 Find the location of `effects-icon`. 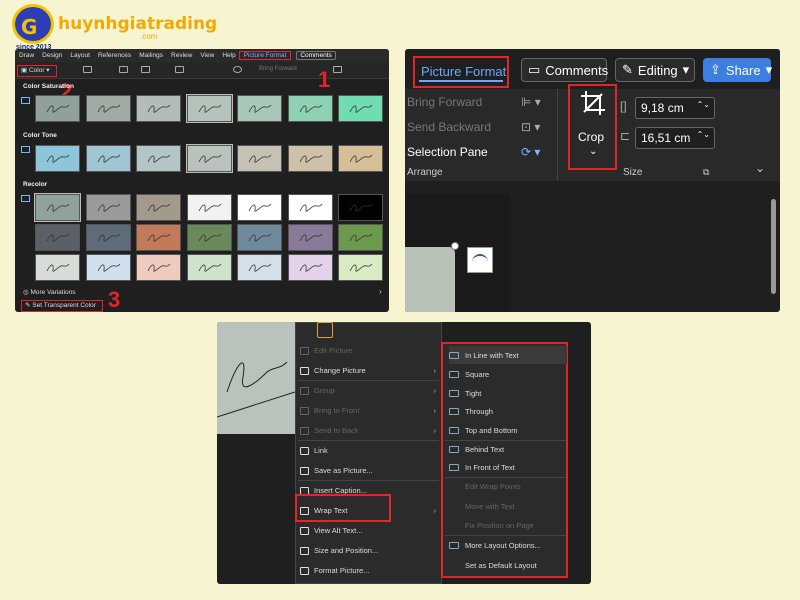

effects-icon is located at coordinates (179, 69).